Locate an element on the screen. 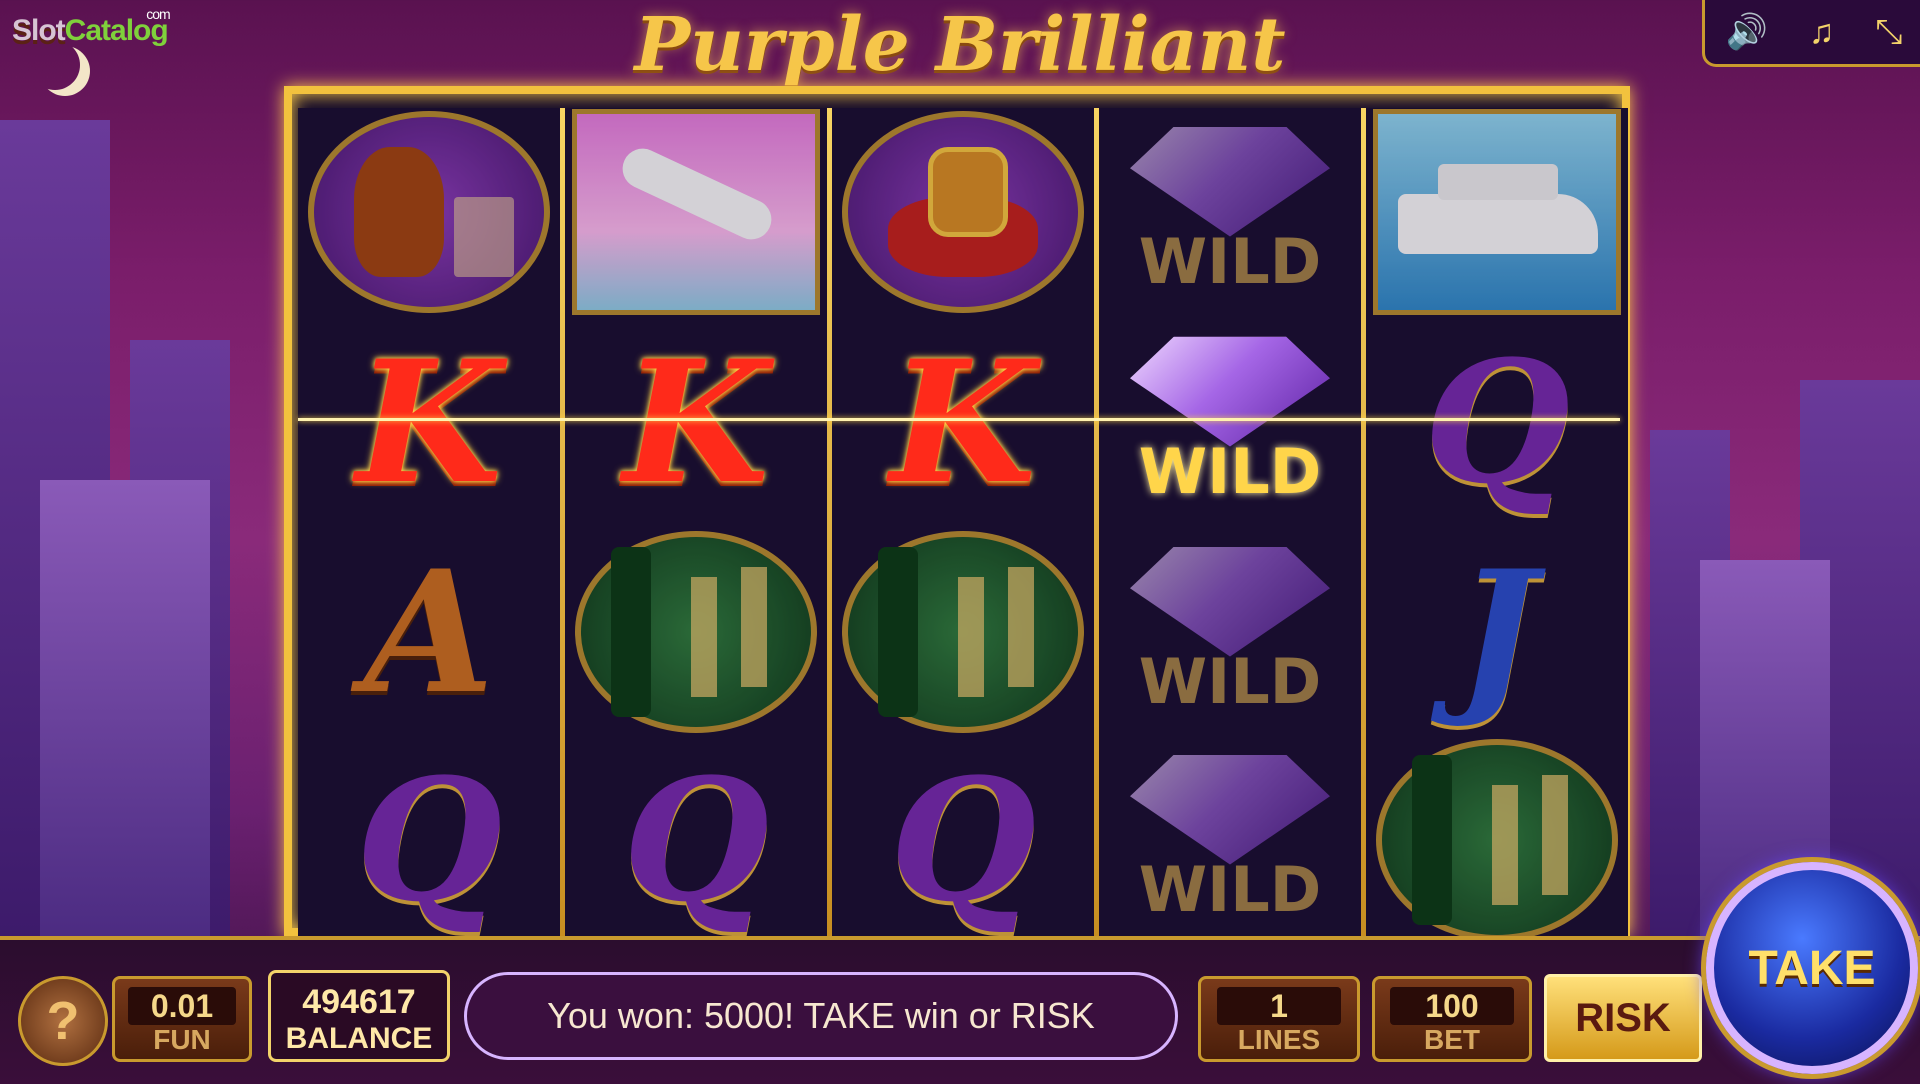 This screenshot has width=1920, height=1084. bet-selector: 100 BET is located at coordinates (1452, 1019).